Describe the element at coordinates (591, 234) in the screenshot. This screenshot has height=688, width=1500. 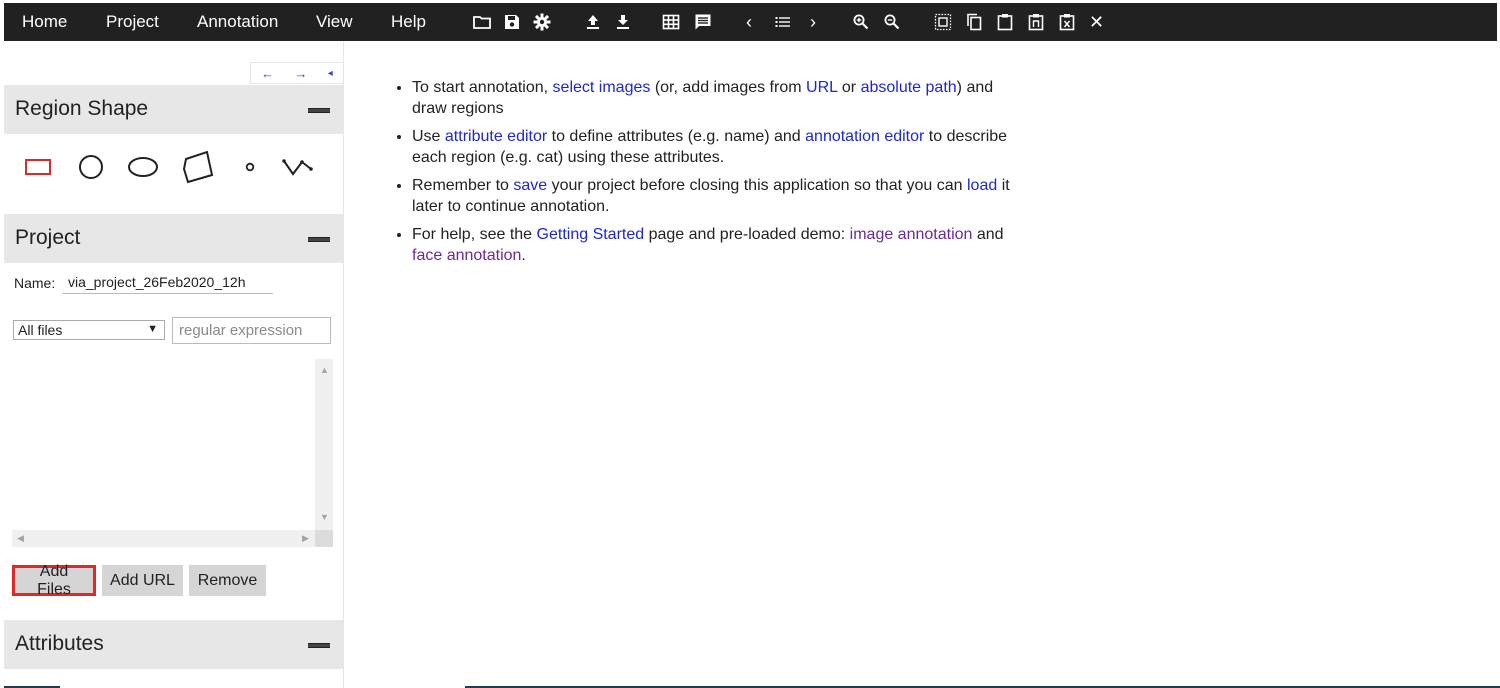
I see `getting-started-link: Getting Started` at that location.